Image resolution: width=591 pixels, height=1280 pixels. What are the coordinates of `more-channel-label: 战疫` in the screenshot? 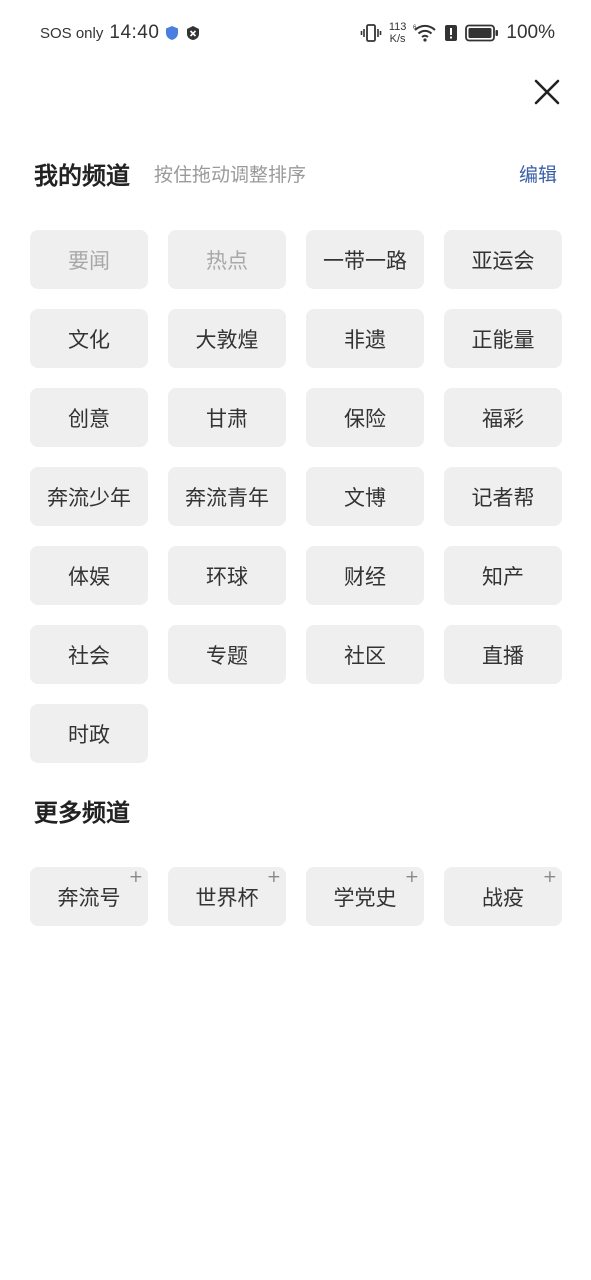 It's located at (503, 897).